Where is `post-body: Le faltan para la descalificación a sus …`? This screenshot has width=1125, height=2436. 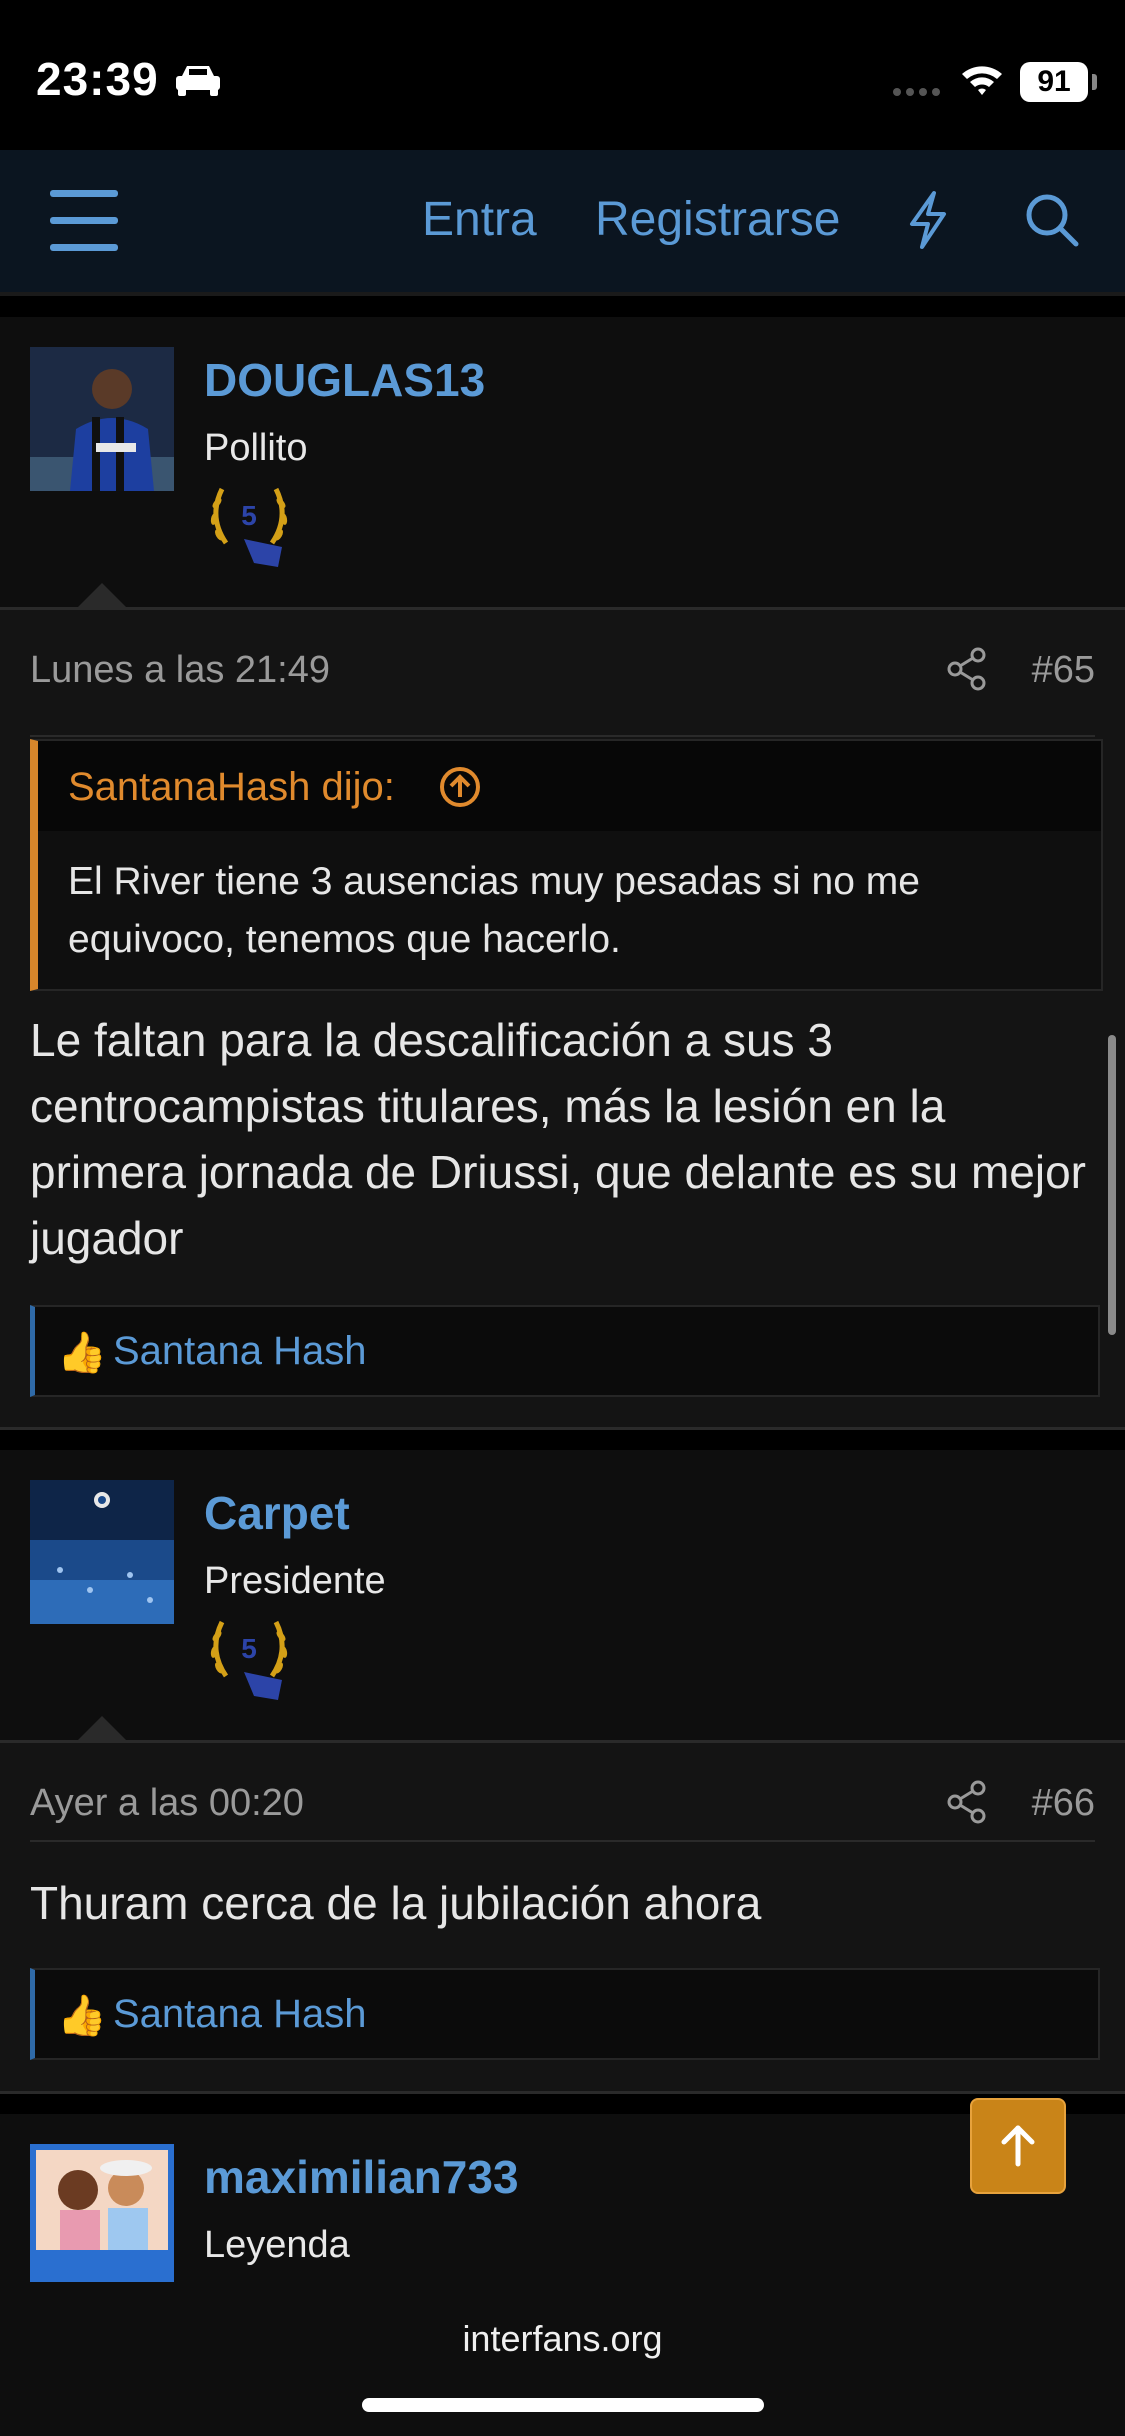 post-body: Le faltan para la descalificación a sus … is located at coordinates (558, 1139).